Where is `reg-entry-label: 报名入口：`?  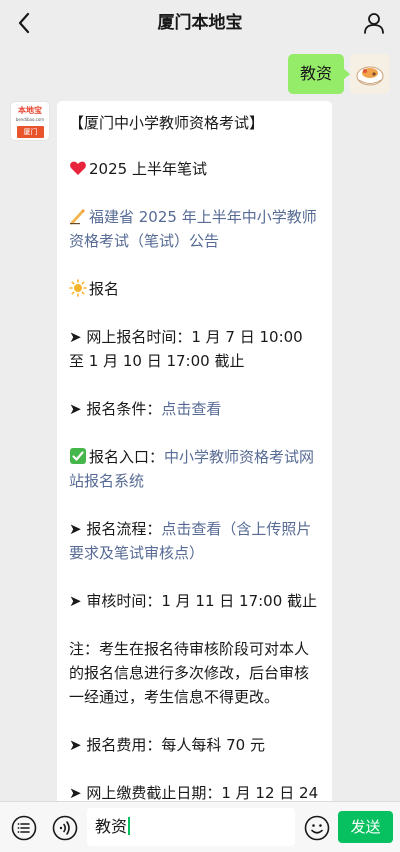 reg-entry-label: 报名入口： is located at coordinates (127, 457).